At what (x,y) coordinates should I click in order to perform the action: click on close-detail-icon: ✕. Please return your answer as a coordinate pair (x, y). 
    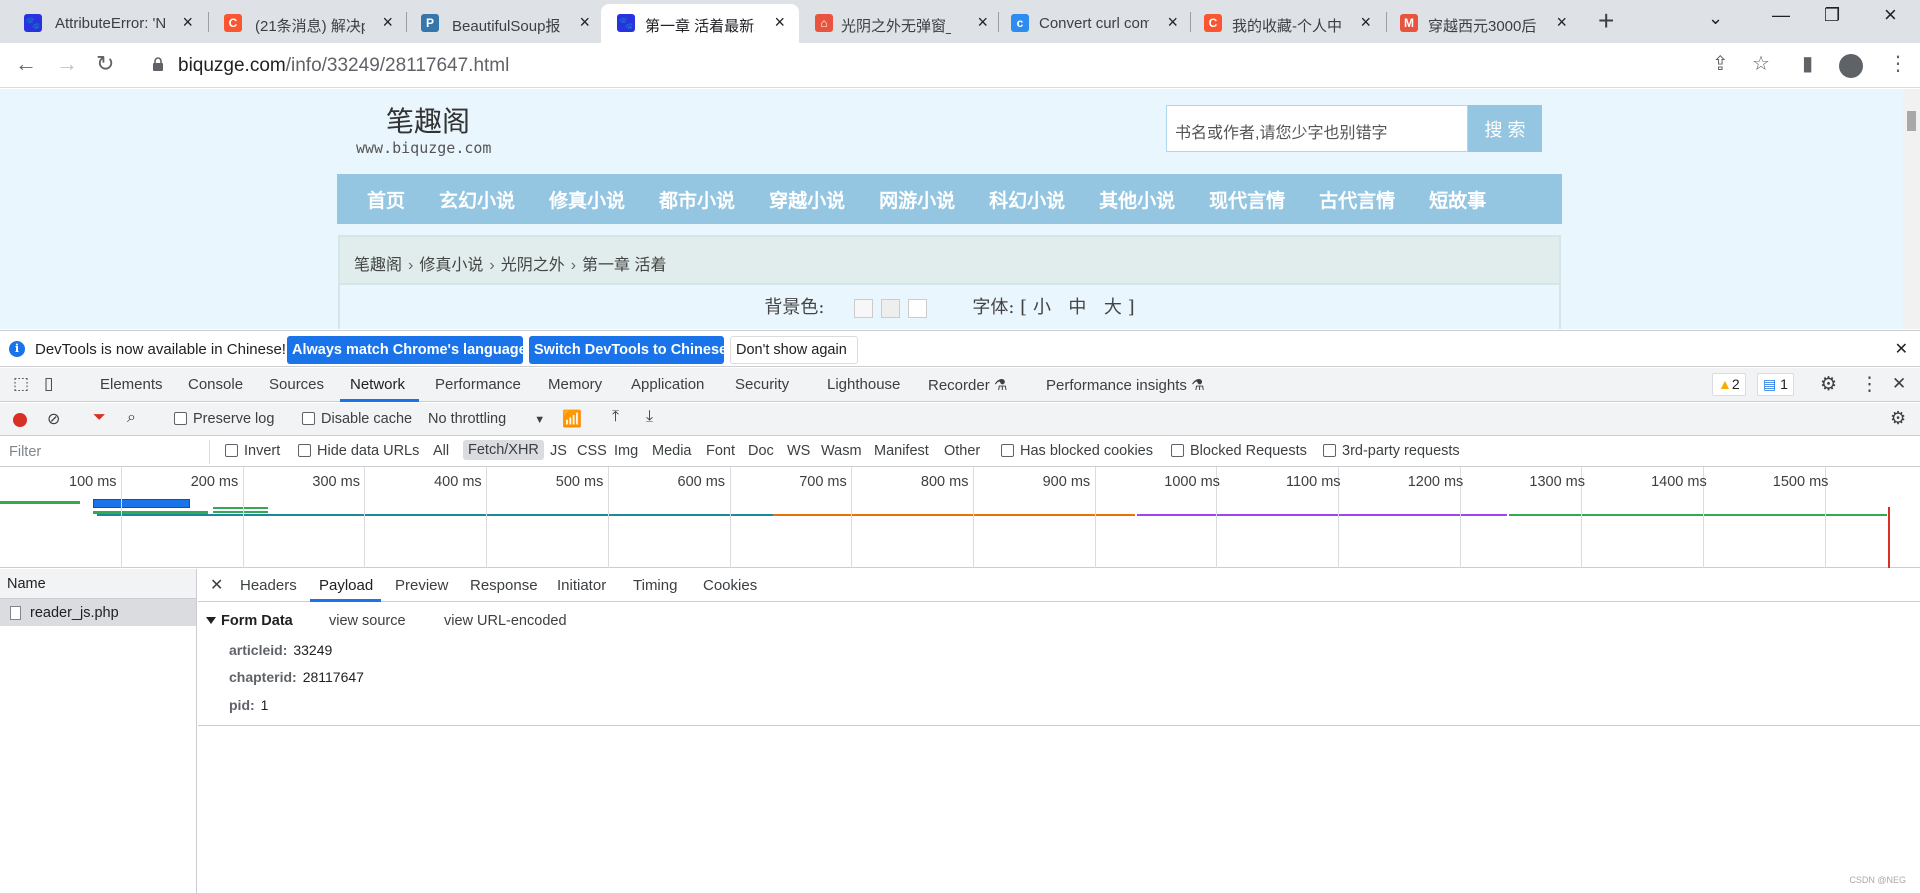
    Looking at the image, I should click on (216, 585).